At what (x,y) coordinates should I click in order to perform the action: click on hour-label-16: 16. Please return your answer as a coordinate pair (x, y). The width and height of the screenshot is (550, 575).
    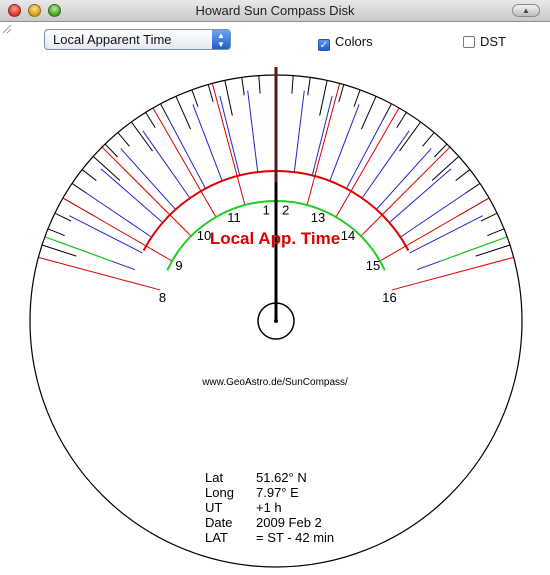
    Looking at the image, I should click on (389, 297).